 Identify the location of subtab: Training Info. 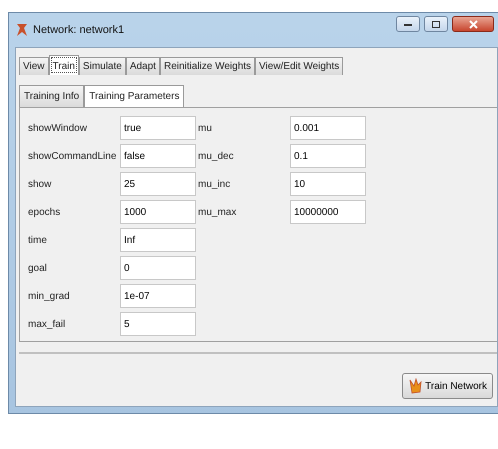
(51, 96).